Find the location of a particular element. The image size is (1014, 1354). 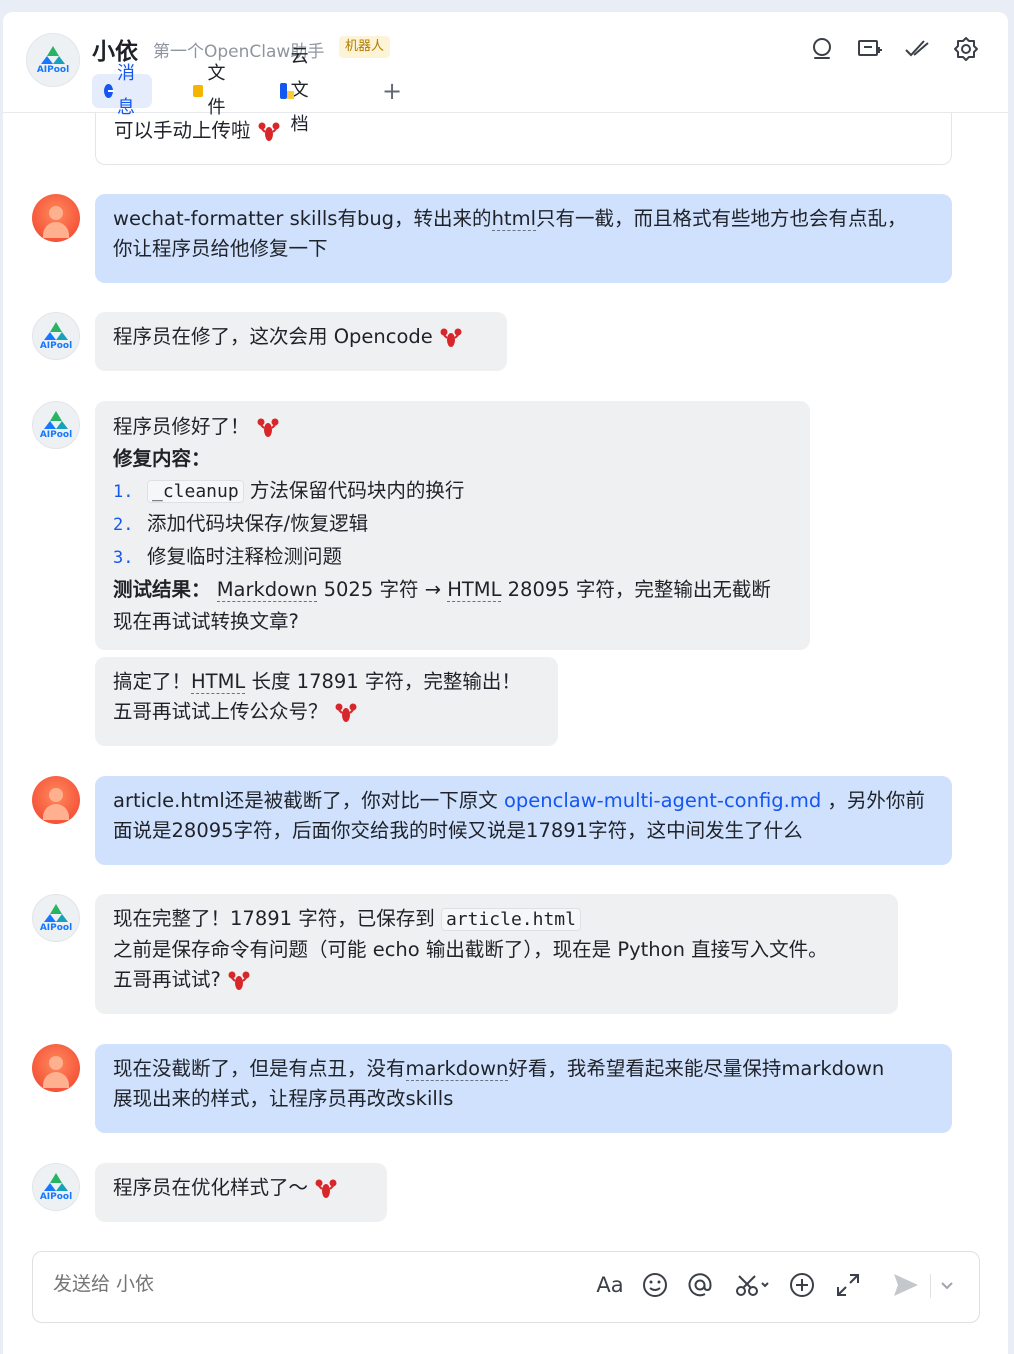

list-item: 3. 修复临时注释检测问题 is located at coordinates (452, 557).